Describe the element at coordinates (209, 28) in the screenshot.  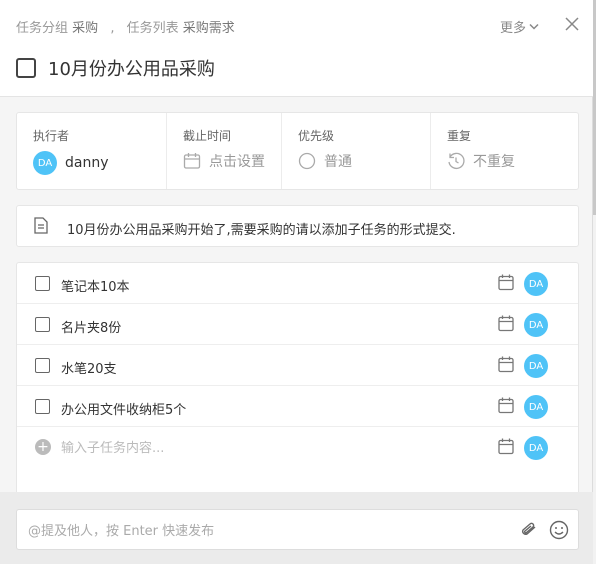
I see `breadcrumb-list-link: 采购需求` at that location.